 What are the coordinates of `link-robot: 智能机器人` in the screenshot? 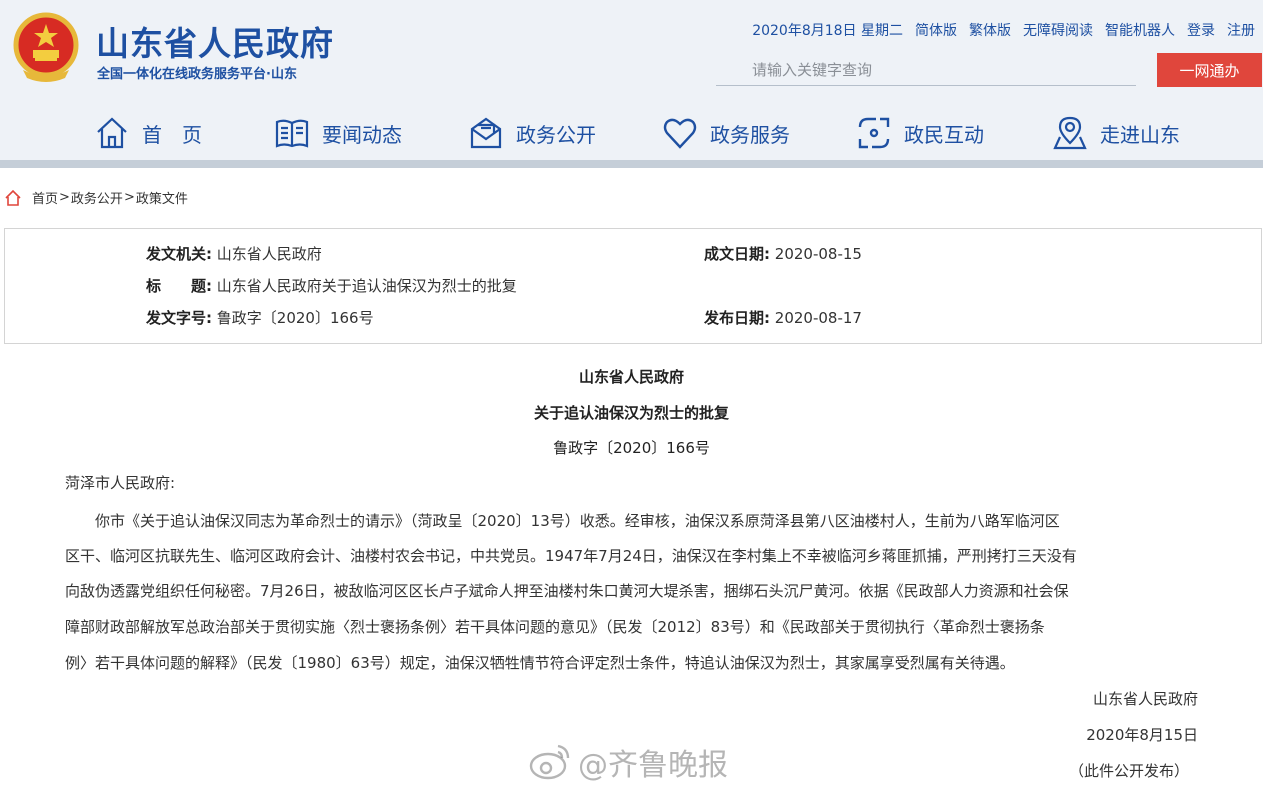 It's located at (1140, 30).